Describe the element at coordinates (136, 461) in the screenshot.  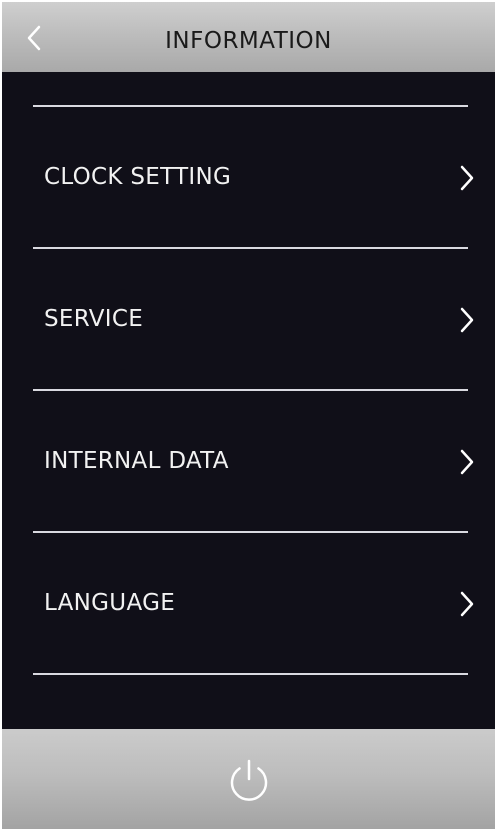
I see `menu-item-label: INTERNAL DATA` at that location.